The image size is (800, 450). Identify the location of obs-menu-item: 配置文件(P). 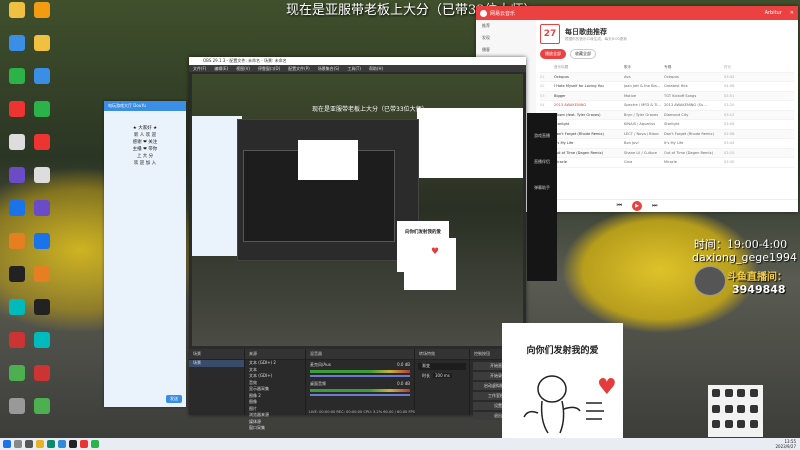
(299, 69).